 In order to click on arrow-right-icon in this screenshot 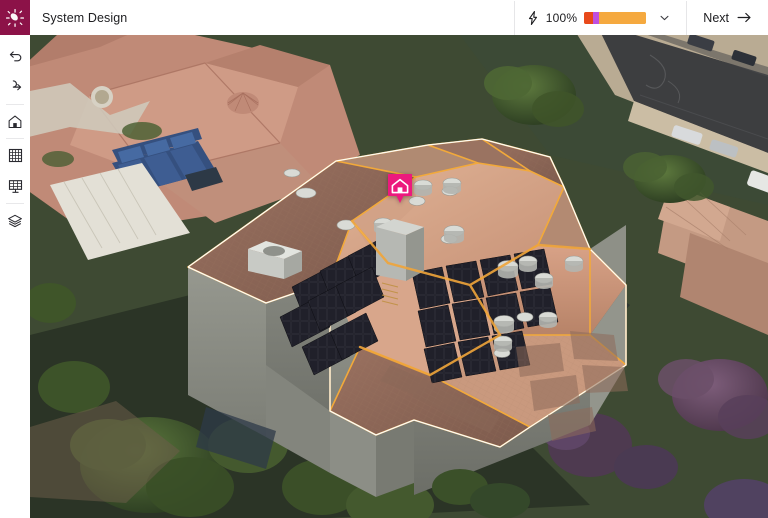, I will do `click(744, 17)`.